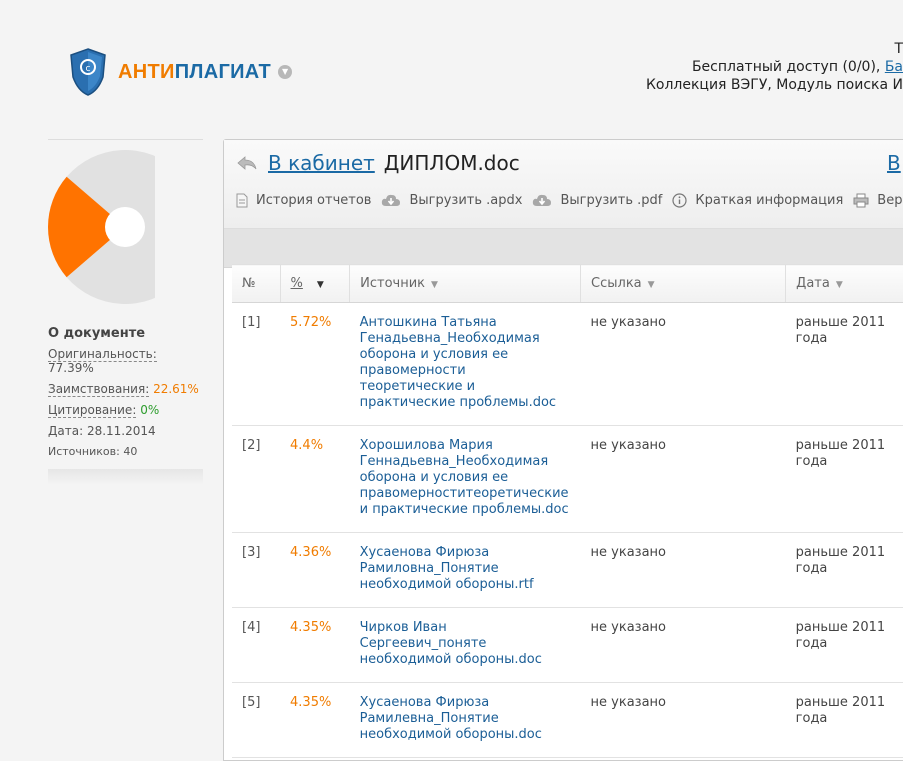 The height and width of the screenshot is (761, 903). I want to click on brief-info-button: Краткая информация, so click(757, 200).